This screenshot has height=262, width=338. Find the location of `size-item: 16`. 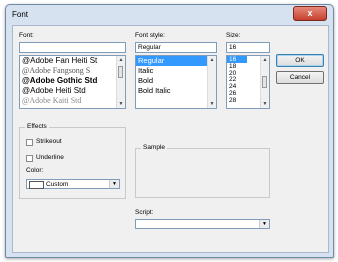

size-item: 16 is located at coordinates (237, 59).